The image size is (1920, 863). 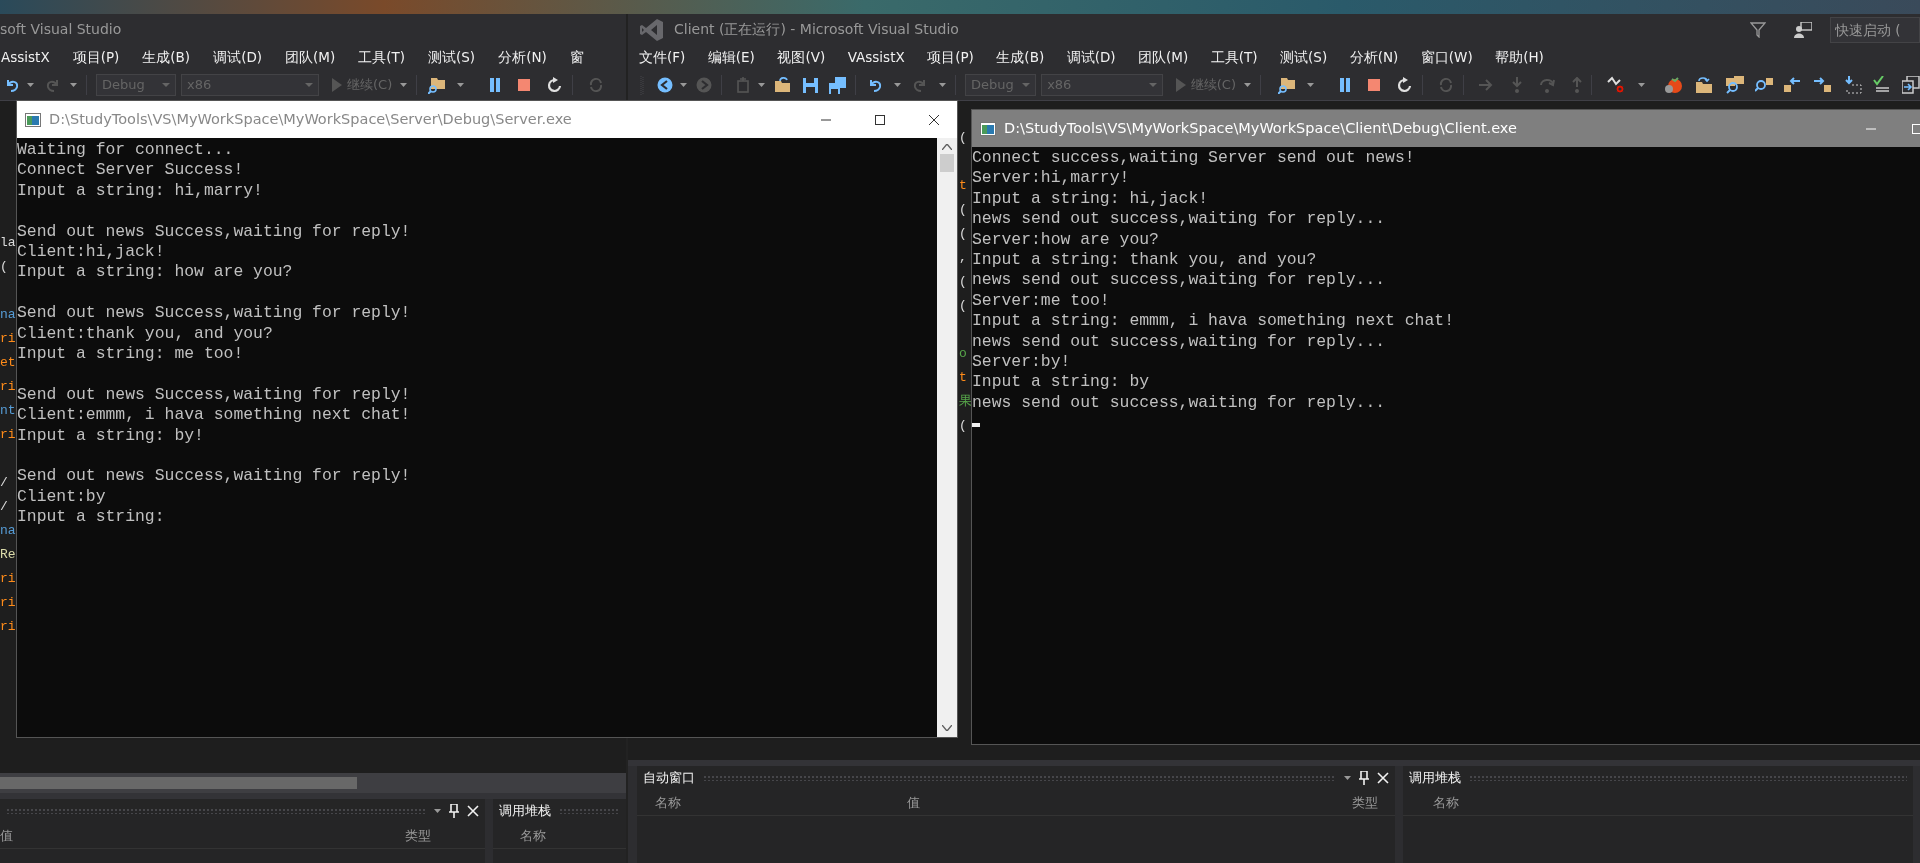 I want to click on code-fragment: et, so click(x=8, y=363).